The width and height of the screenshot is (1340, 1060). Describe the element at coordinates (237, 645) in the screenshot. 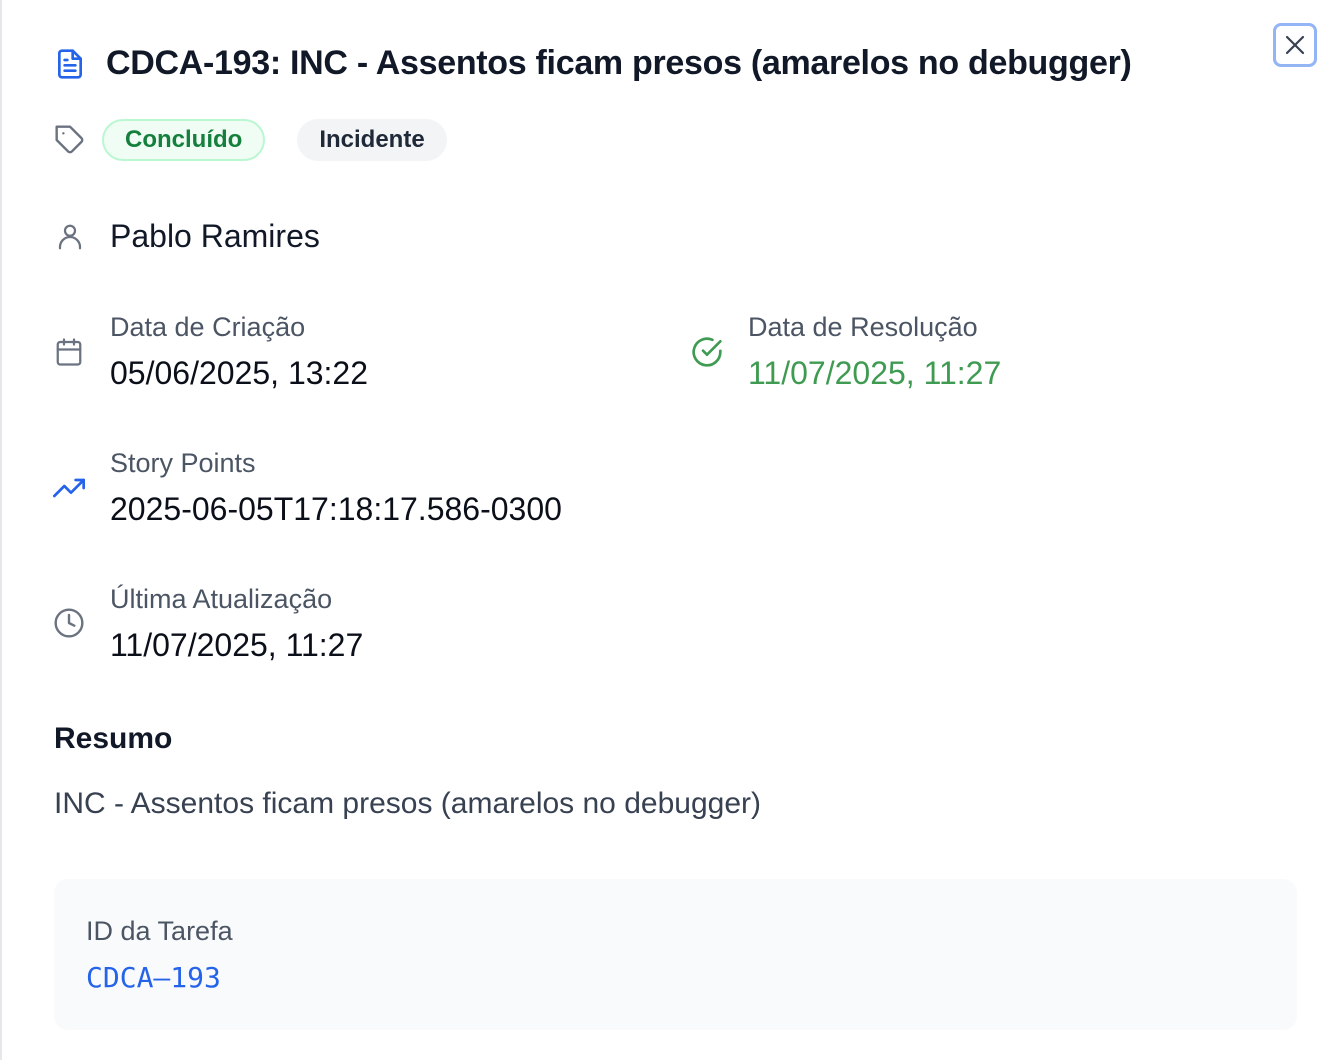

I see `updated-date-value: 11/07/2025, 11:27` at that location.